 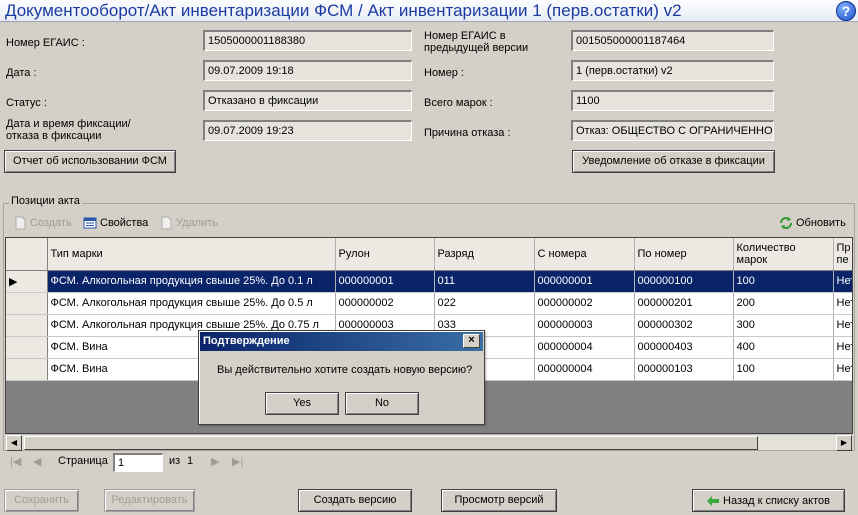 What do you see at coordinates (783, 254) in the screenshot?
I see `column-header-mark-count: Количество марок` at bounding box center [783, 254].